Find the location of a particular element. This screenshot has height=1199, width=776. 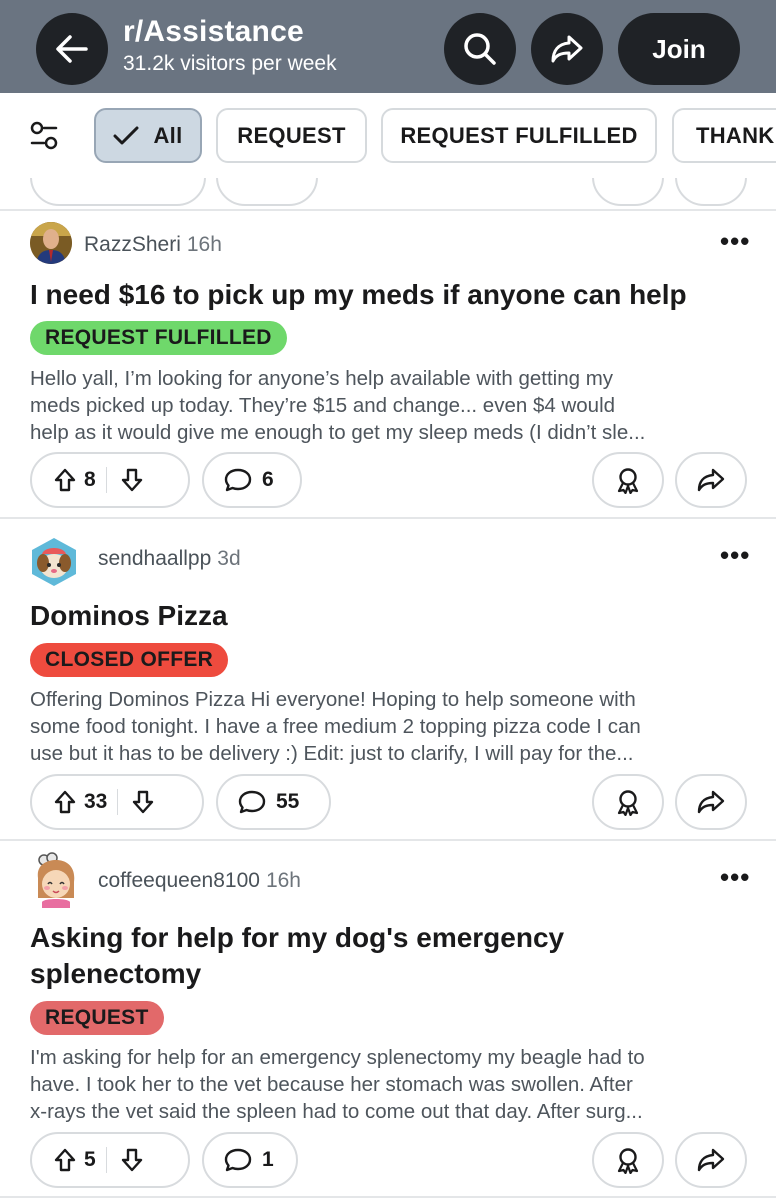

vote-pill: 33 is located at coordinates (117, 802).